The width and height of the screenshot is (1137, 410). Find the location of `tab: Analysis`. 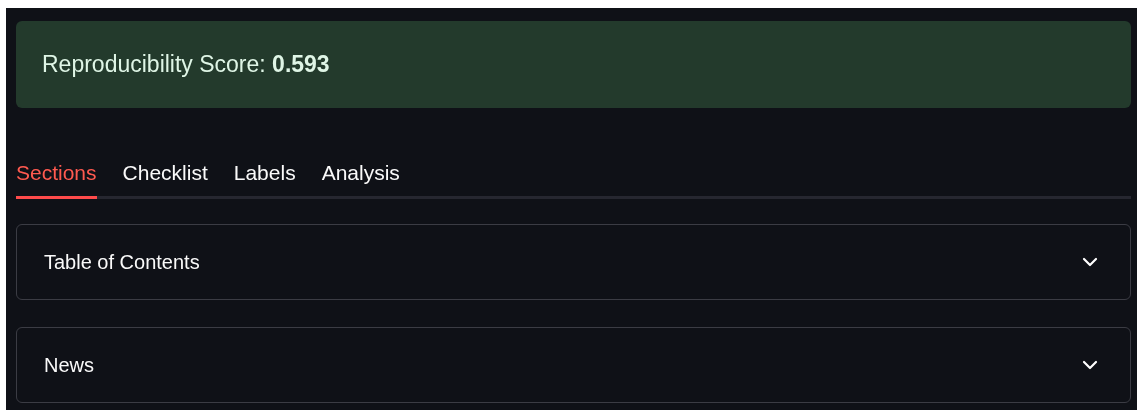

tab: Analysis is located at coordinates (360, 173).